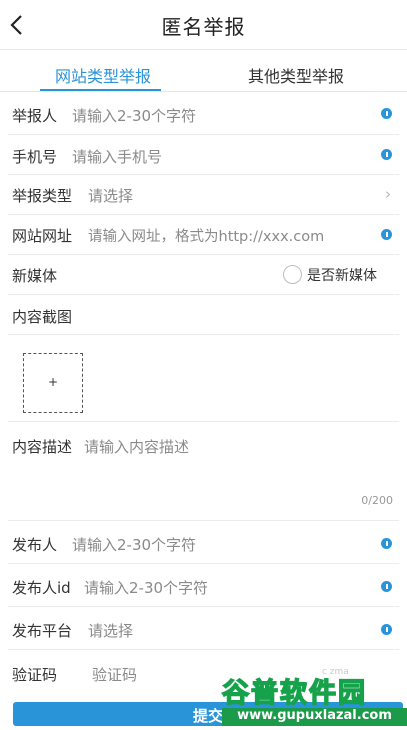 This screenshot has width=407, height=730. I want to click on report-type-select: 请选择, so click(110, 195).